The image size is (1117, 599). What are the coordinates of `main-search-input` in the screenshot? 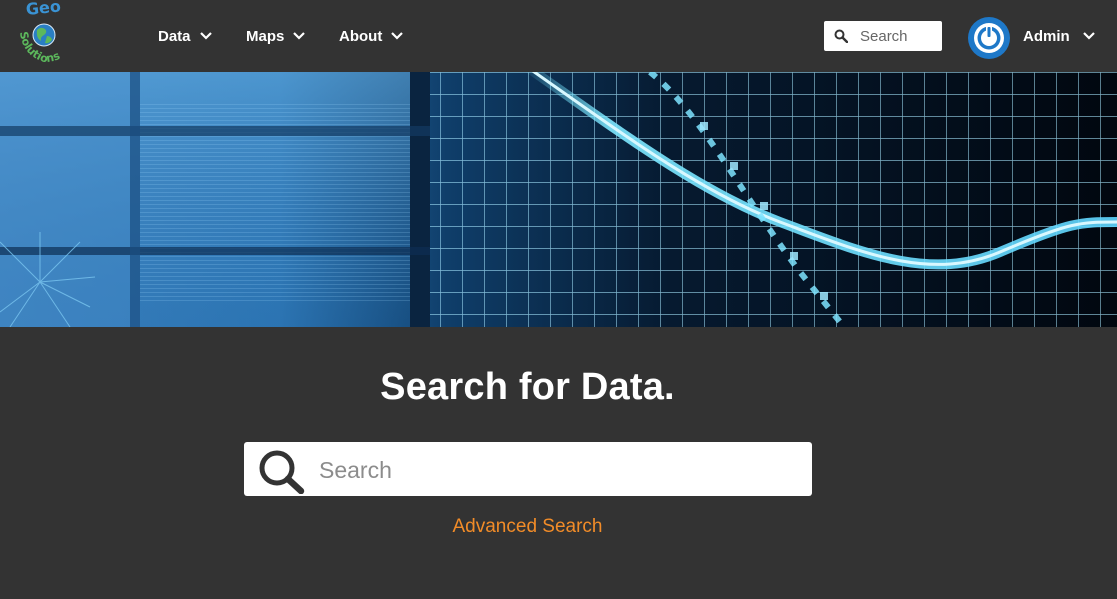 It's located at (554, 470).